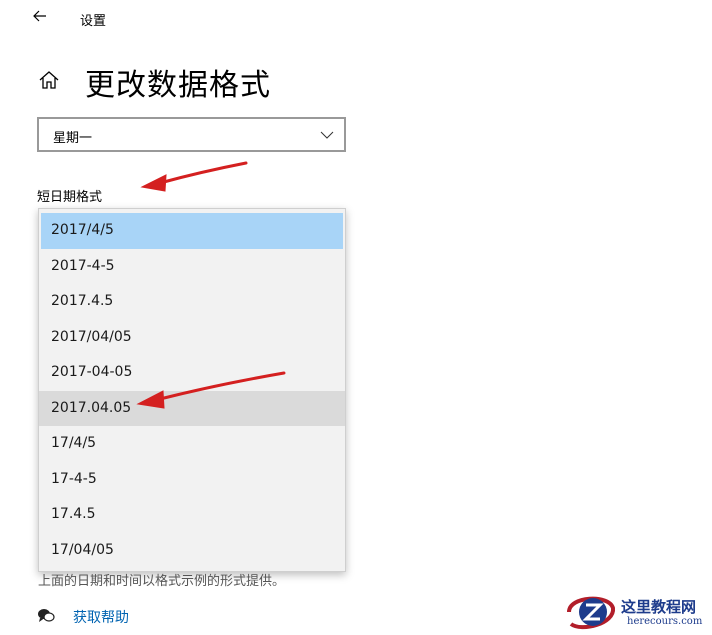 The height and width of the screenshot is (635, 712). I want to click on dropdown-option: 2017/4/5, so click(192, 231).